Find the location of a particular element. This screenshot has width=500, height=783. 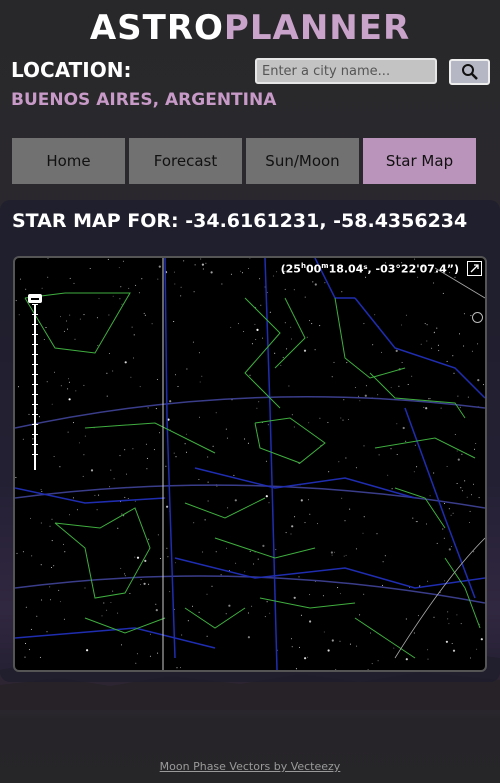

search-icon is located at coordinates (469, 72).